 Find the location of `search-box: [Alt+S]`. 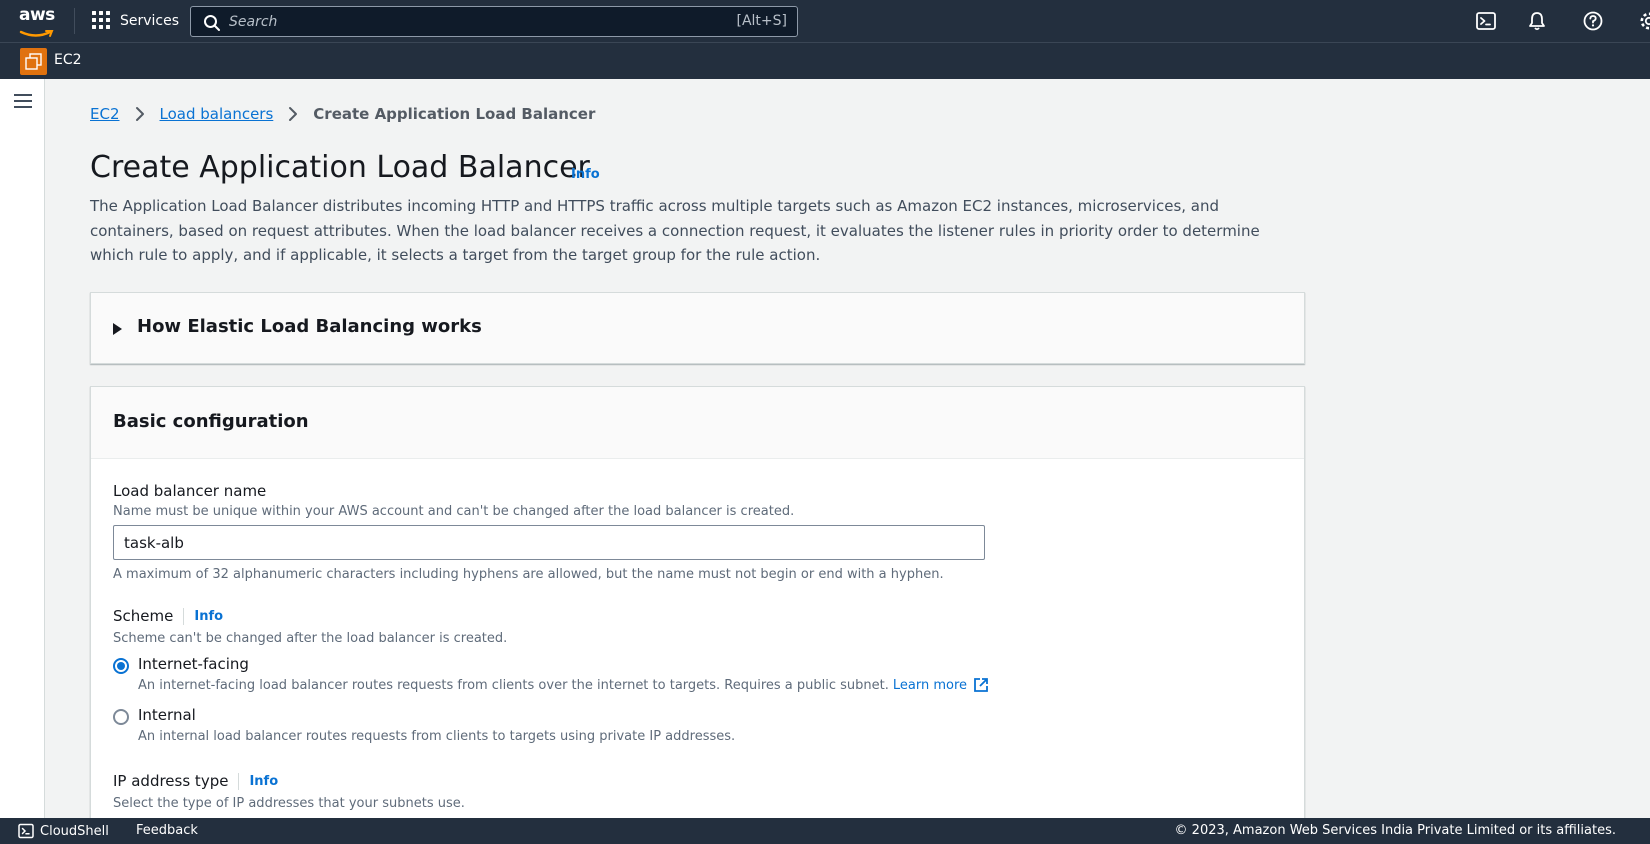

search-box: [Alt+S] is located at coordinates (494, 21).